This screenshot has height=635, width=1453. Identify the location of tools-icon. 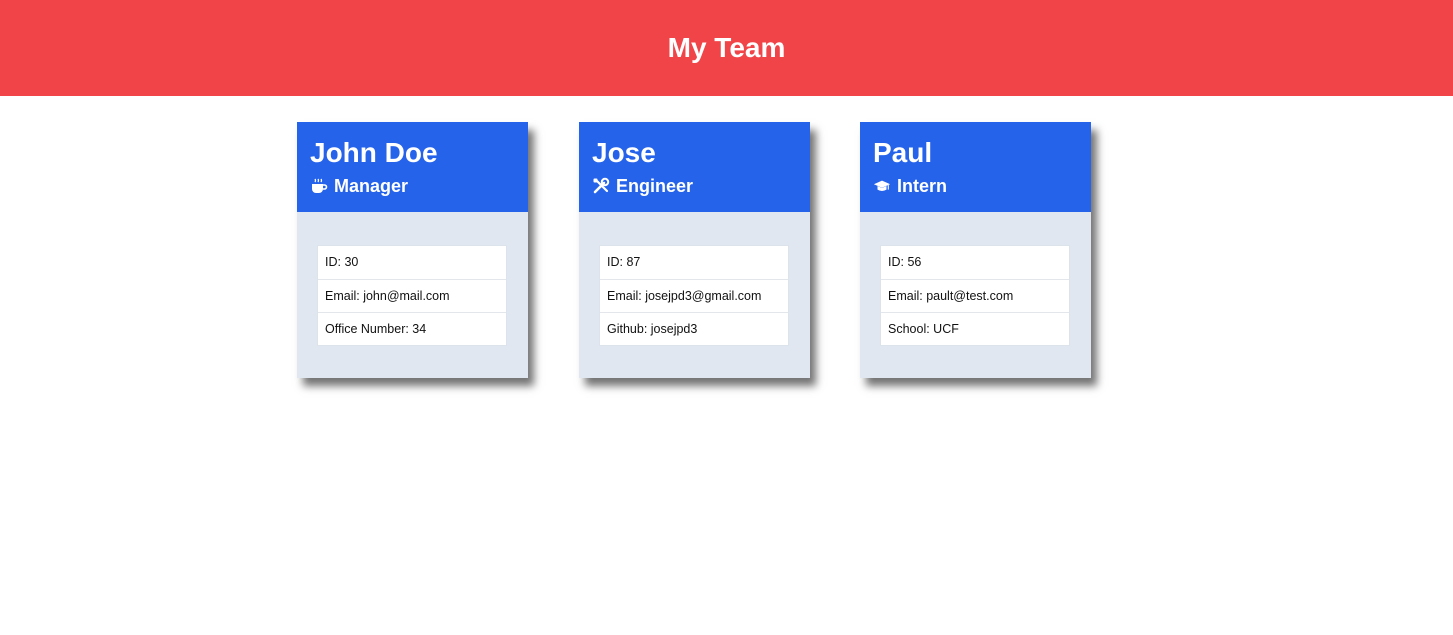
(601, 186).